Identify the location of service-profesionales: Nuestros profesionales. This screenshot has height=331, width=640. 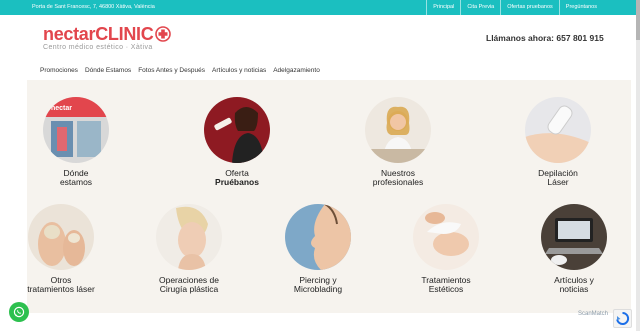
(398, 142).